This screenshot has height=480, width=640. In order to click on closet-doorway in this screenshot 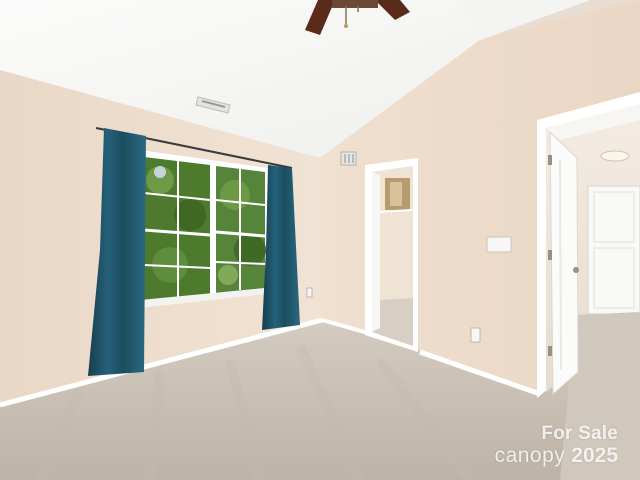, I will do `click(391, 255)`.